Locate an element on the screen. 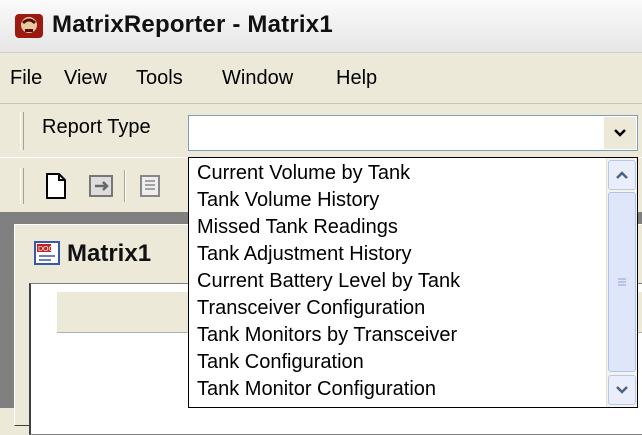 Image resolution: width=642 pixels, height=435 pixels. new-document-button is located at coordinates (56, 186).